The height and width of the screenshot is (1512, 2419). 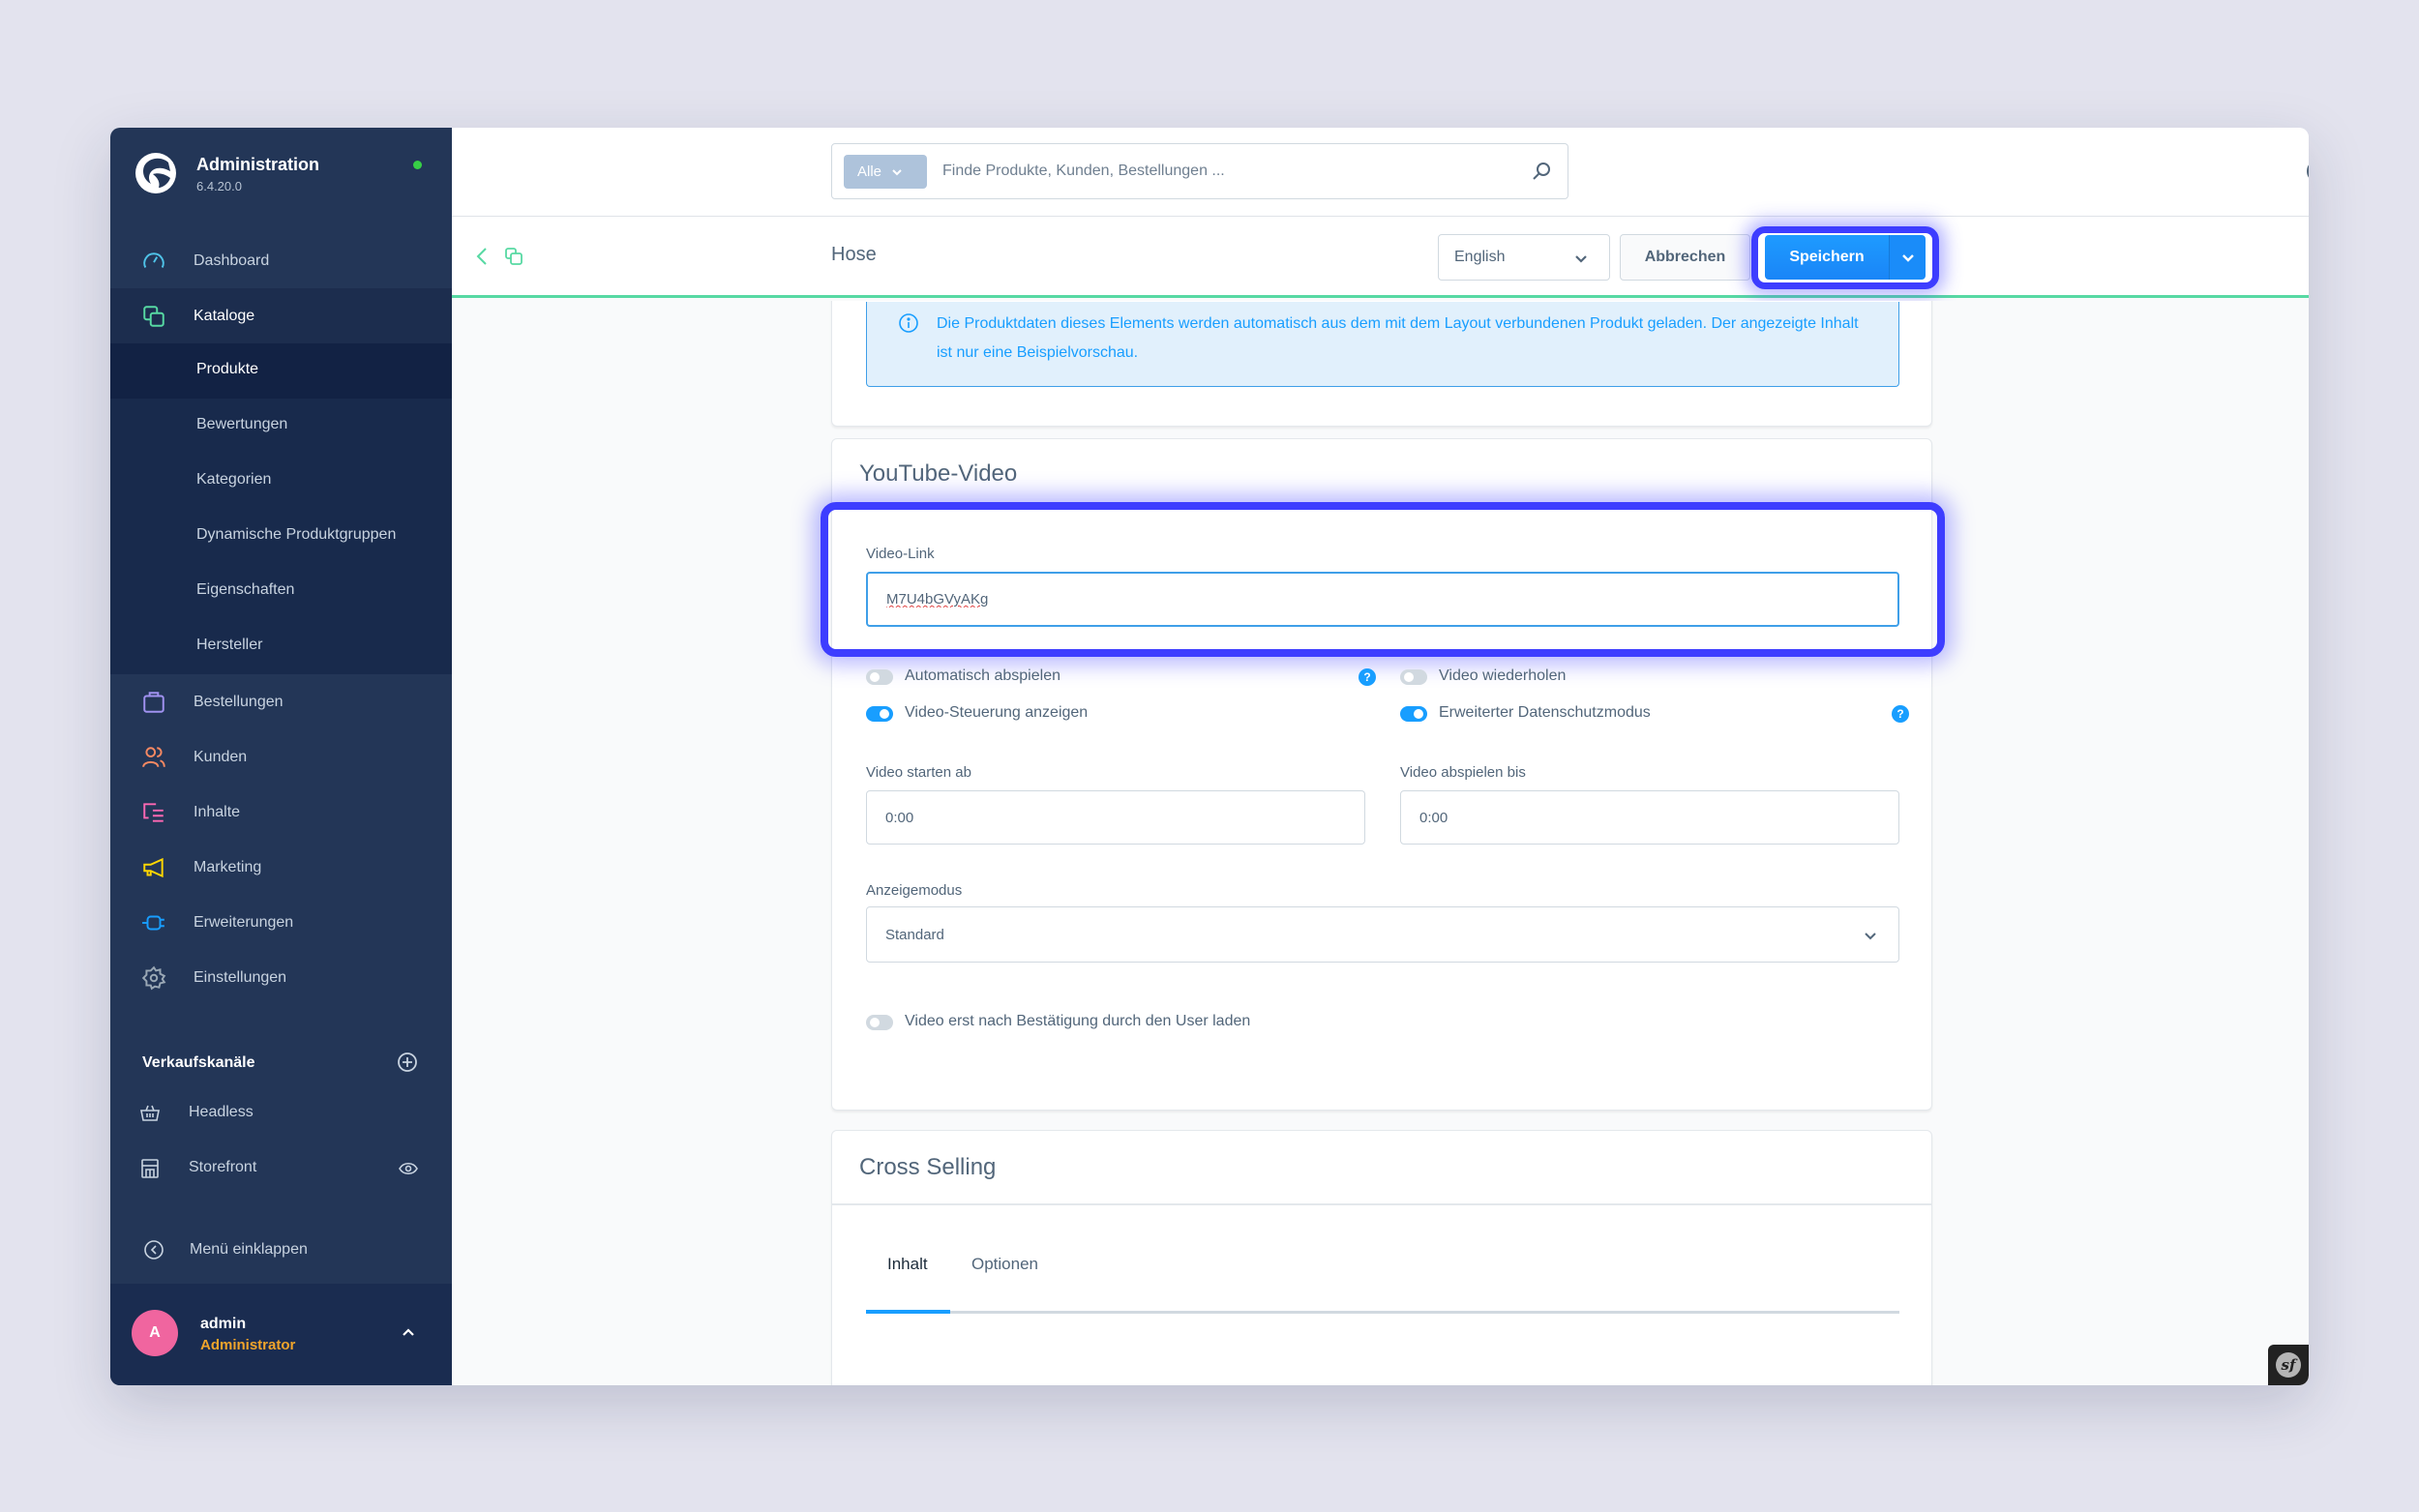 What do you see at coordinates (239, 701) in the screenshot?
I see `sidebar-item-label: Bestellungen` at bounding box center [239, 701].